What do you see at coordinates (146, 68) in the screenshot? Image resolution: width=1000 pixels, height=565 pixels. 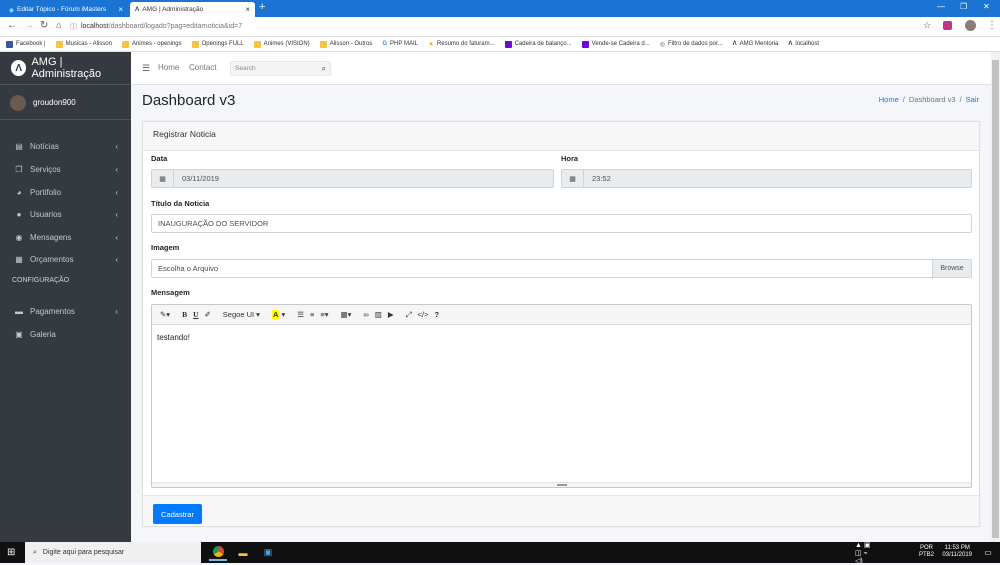 I see `hamburger-menu-icon: ☰` at bounding box center [146, 68].